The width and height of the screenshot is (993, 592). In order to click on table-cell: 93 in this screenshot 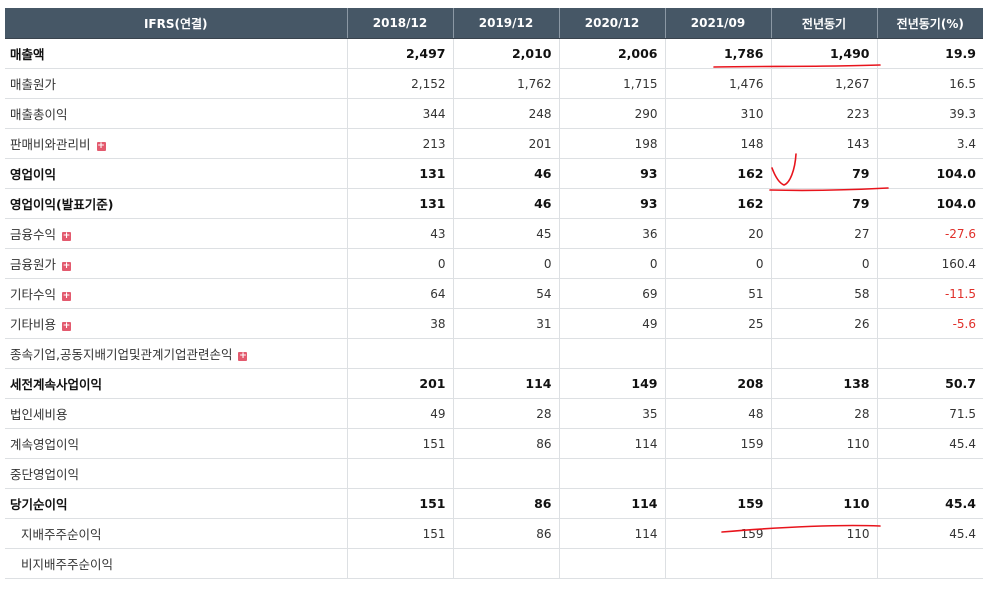, I will do `click(611, 173)`.